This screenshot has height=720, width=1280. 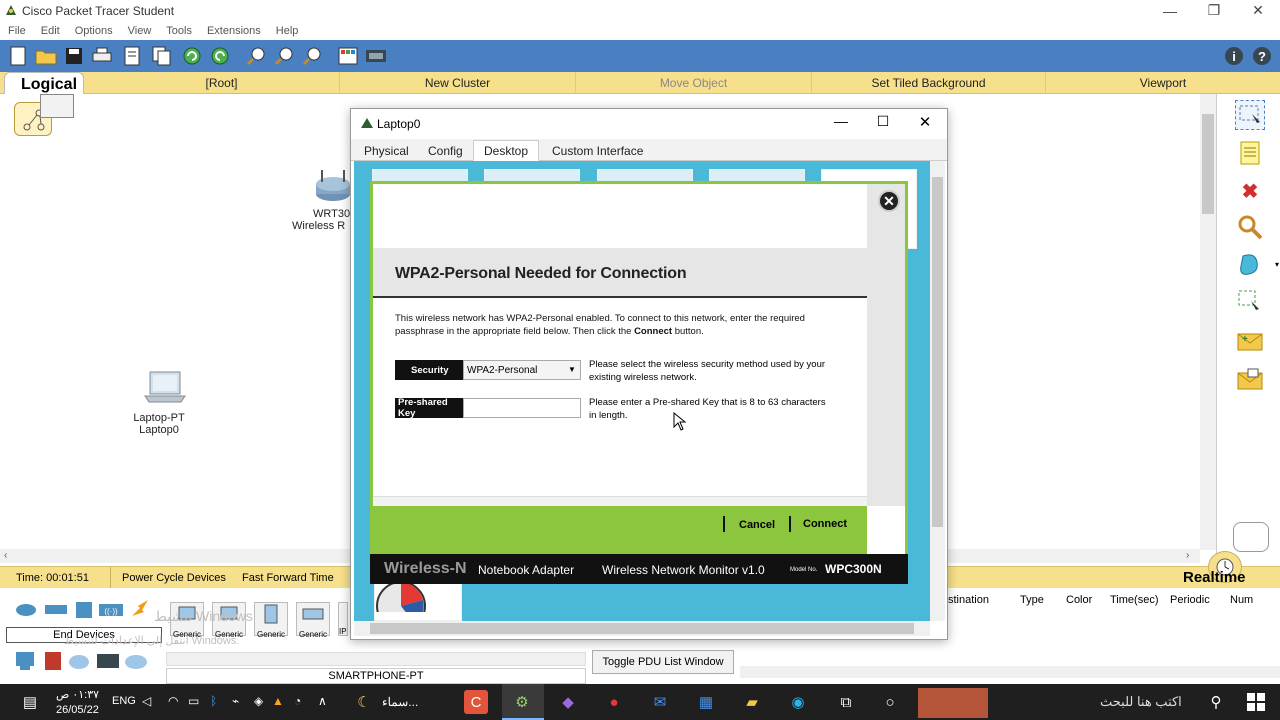 I want to click on zoom-out-icon, so click(x=312, y=56).